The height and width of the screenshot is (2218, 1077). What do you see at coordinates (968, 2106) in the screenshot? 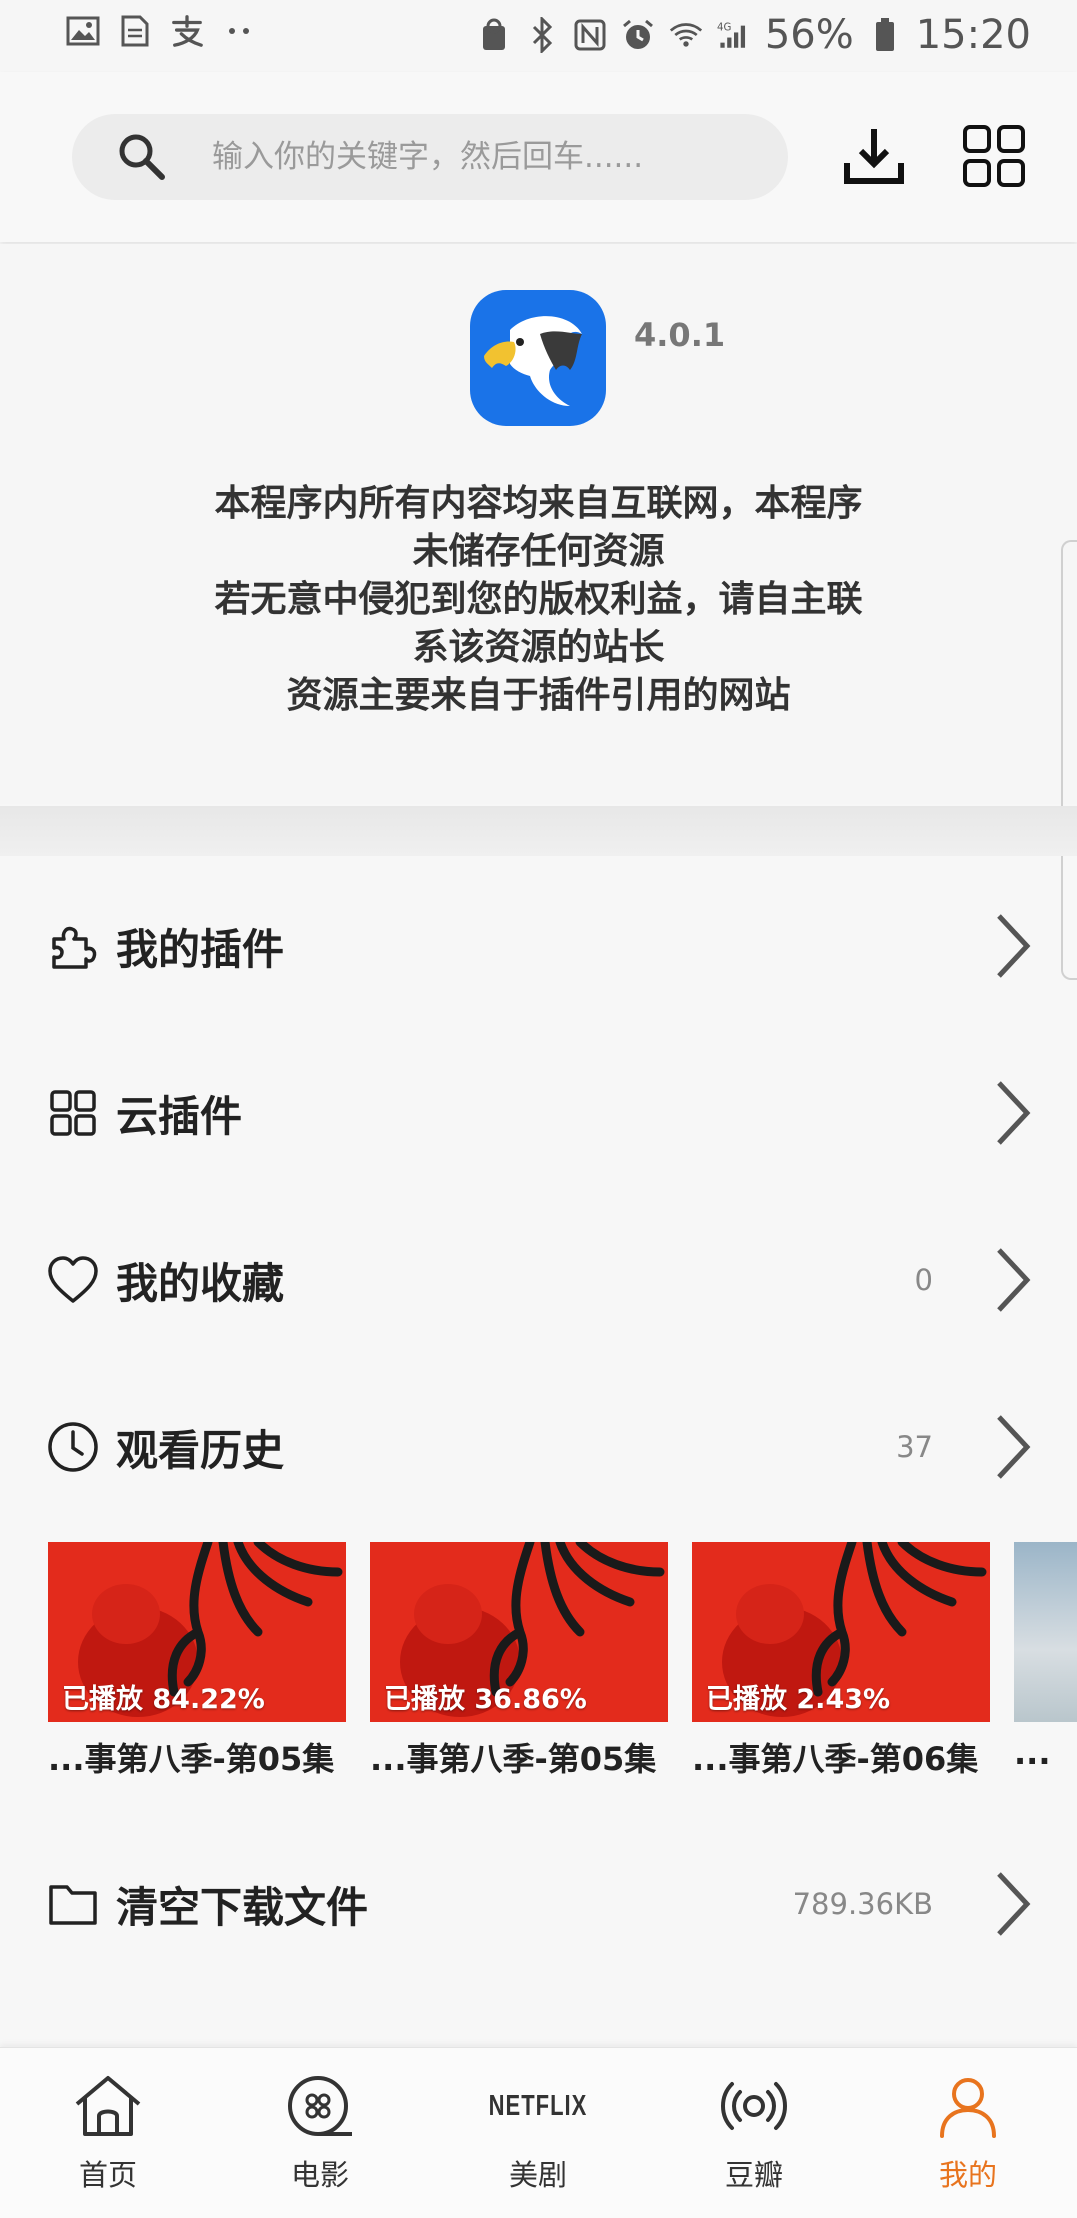
I see `person-icon` at bounding box center [968, 2106].